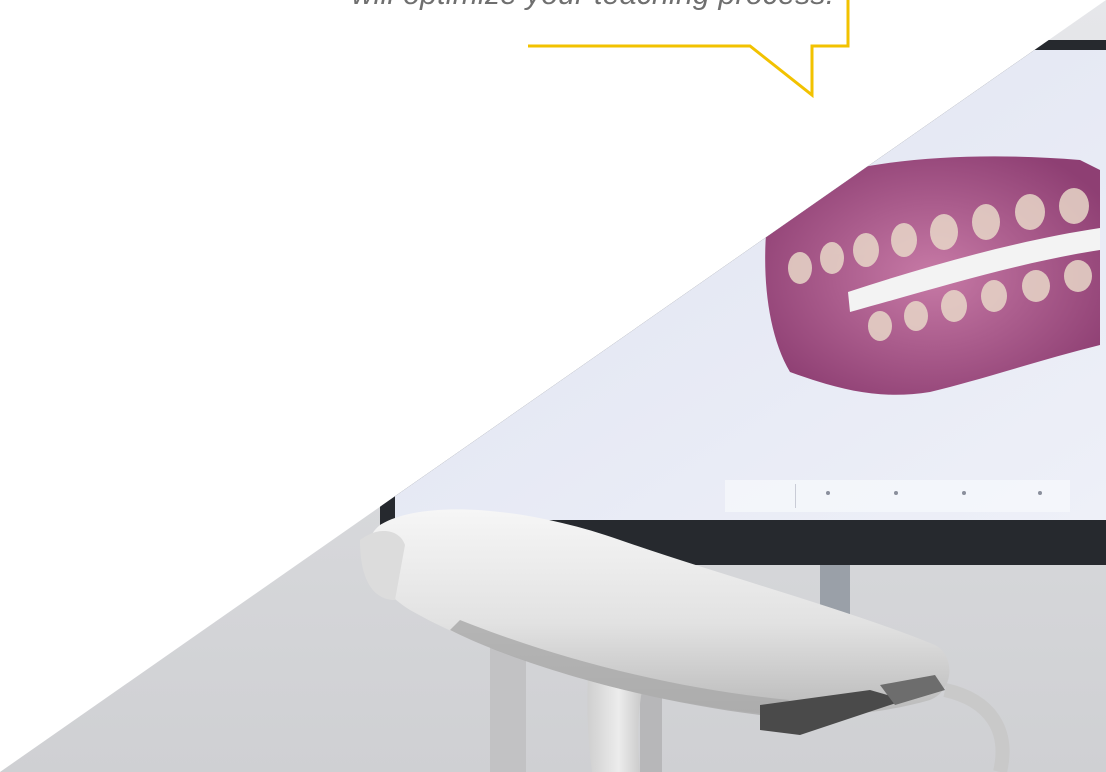 The image size is (1106, 772). What do you see at coordinates (553, 6) in the screenshot?
I see `quote-text: will optimize your teaching process.` at bounding box center [553, 6].